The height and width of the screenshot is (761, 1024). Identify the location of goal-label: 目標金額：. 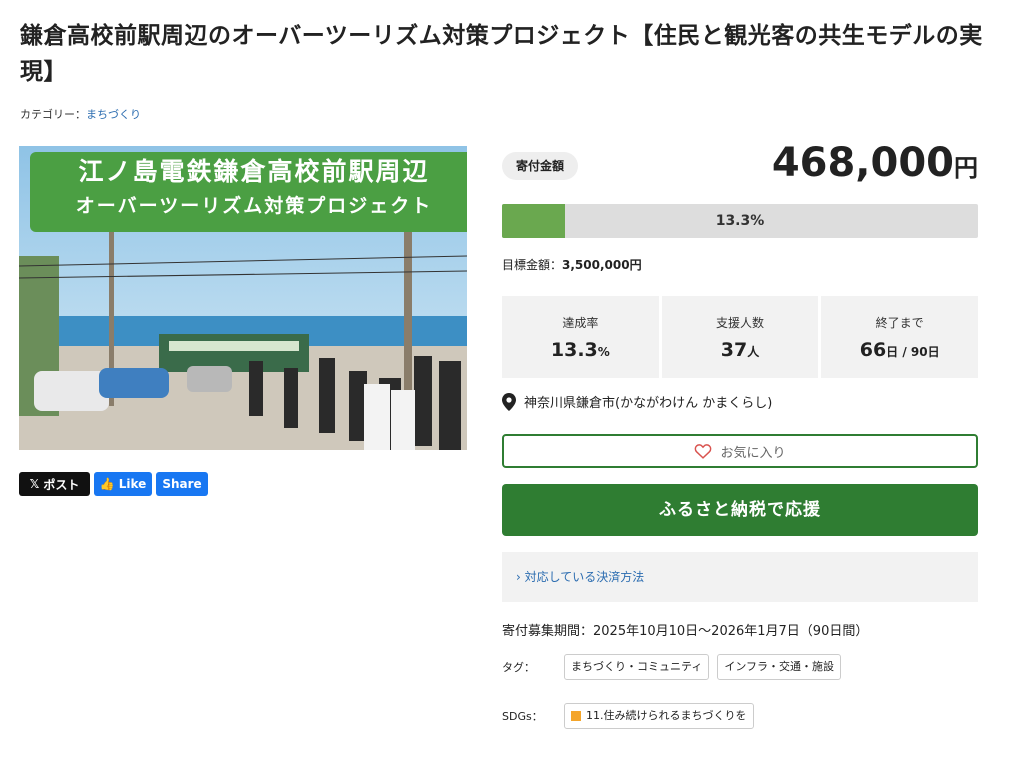
(532, 265).